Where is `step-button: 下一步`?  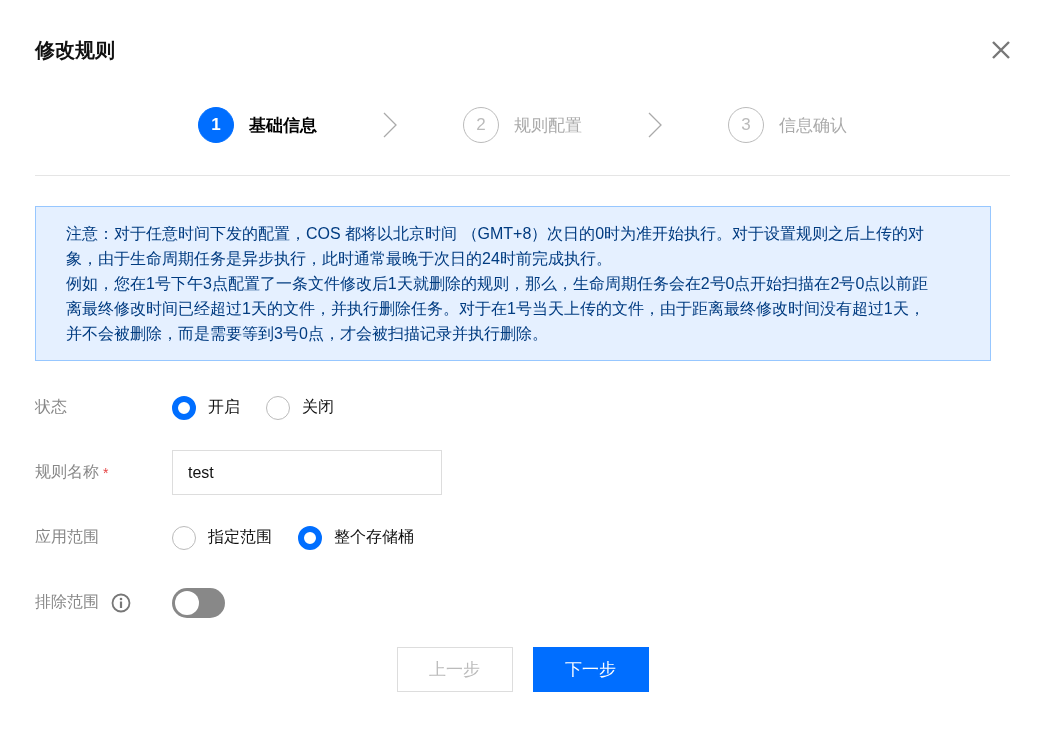 step-button: 下一步 is located at coordinates (590, 669).